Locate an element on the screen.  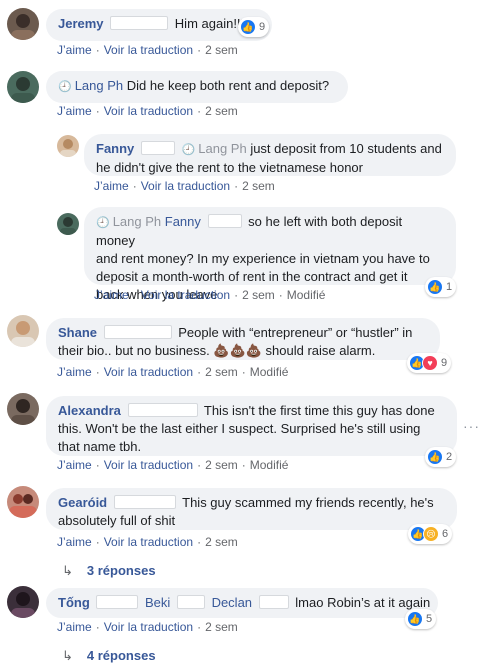
reaction-summary: 👍 9 is located at coordinates (254, 27).